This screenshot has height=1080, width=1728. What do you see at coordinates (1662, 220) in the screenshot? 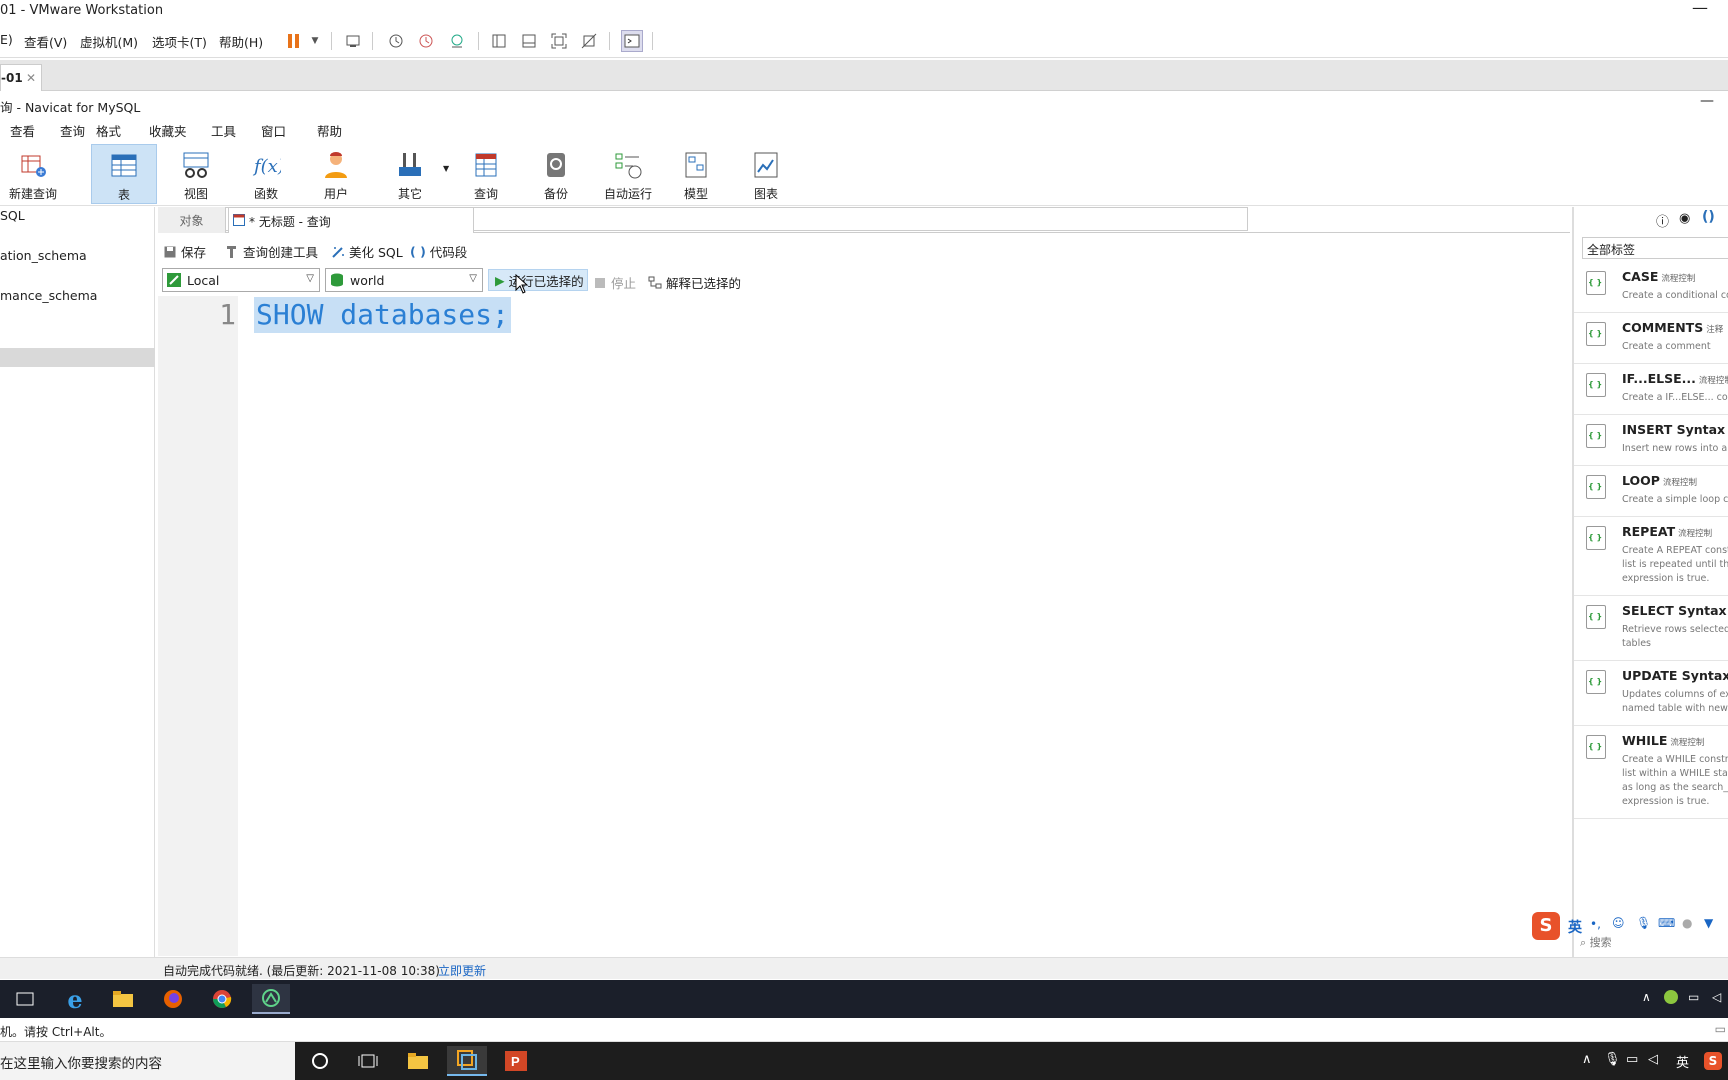
I see `info-icon: ⓘ` at bounding box center [1662, 220].